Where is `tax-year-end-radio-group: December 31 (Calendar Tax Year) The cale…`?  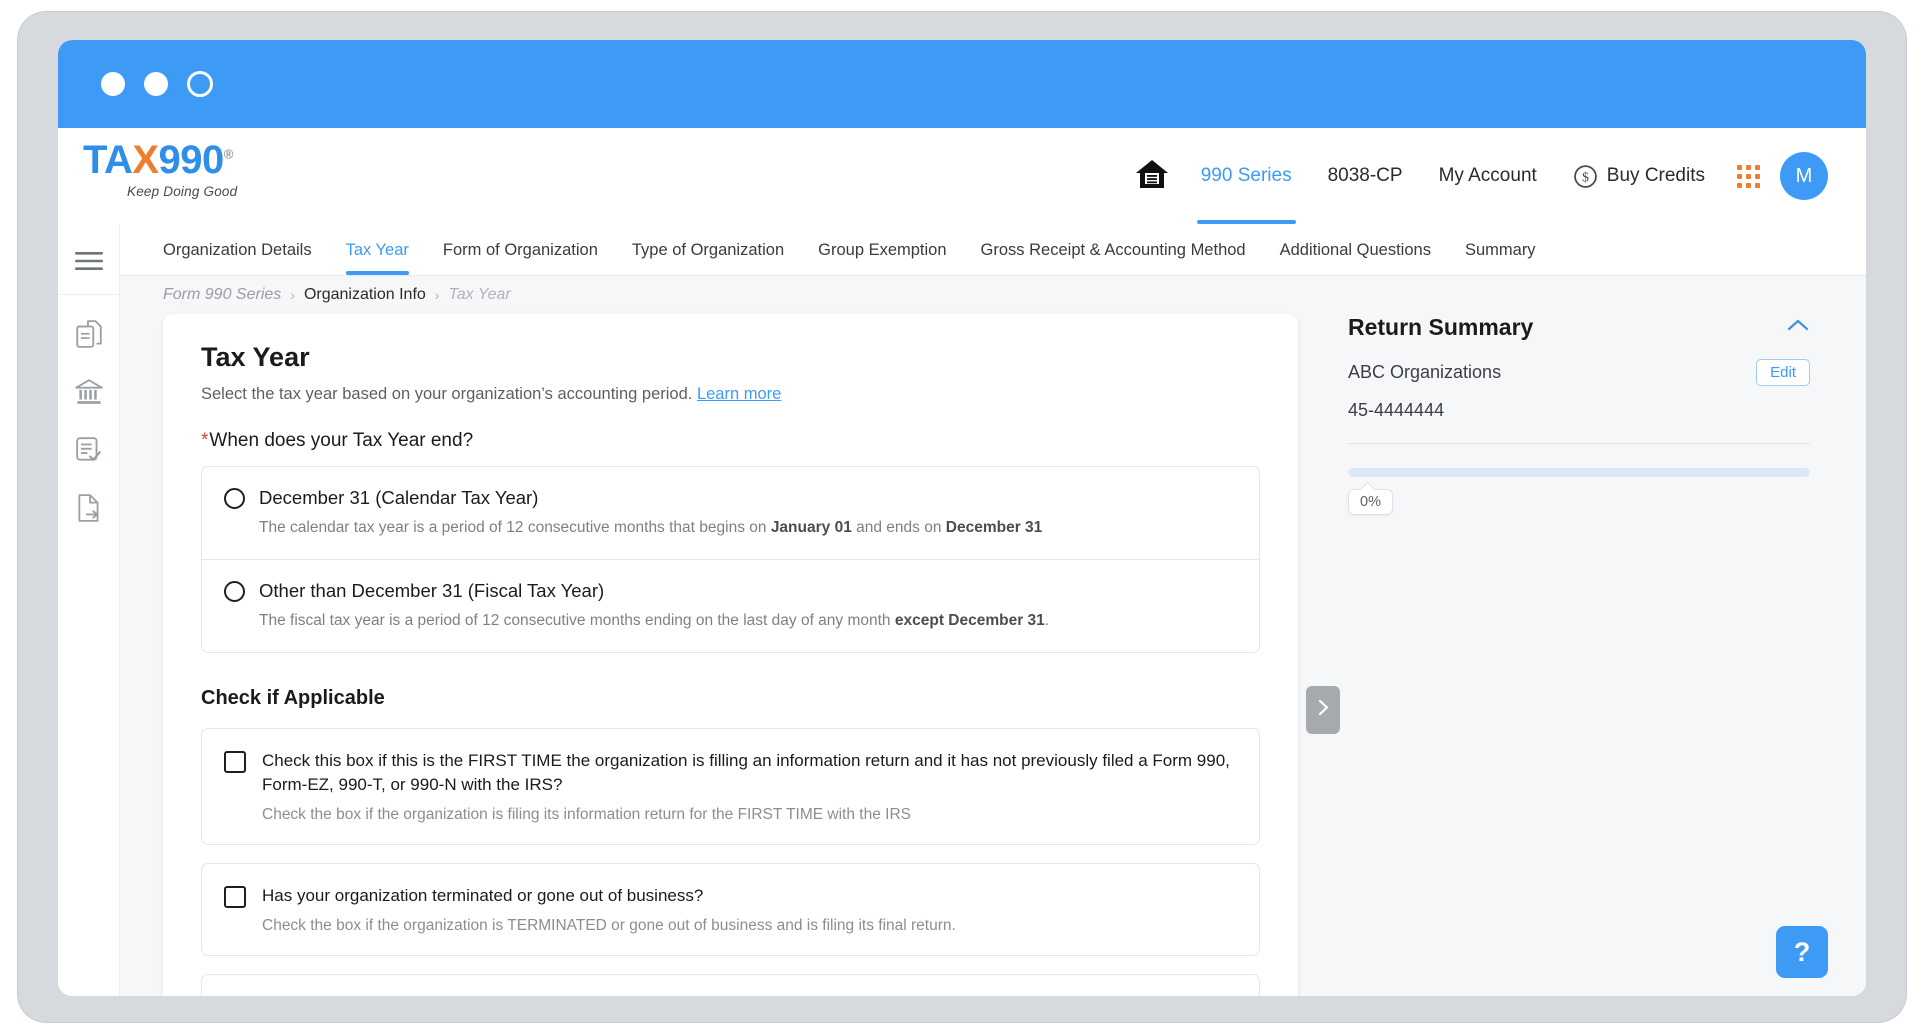 tax-year-end-radio-group: December 31 (Calendar Tax Year) The cale… is located at coordinates (730, 559).